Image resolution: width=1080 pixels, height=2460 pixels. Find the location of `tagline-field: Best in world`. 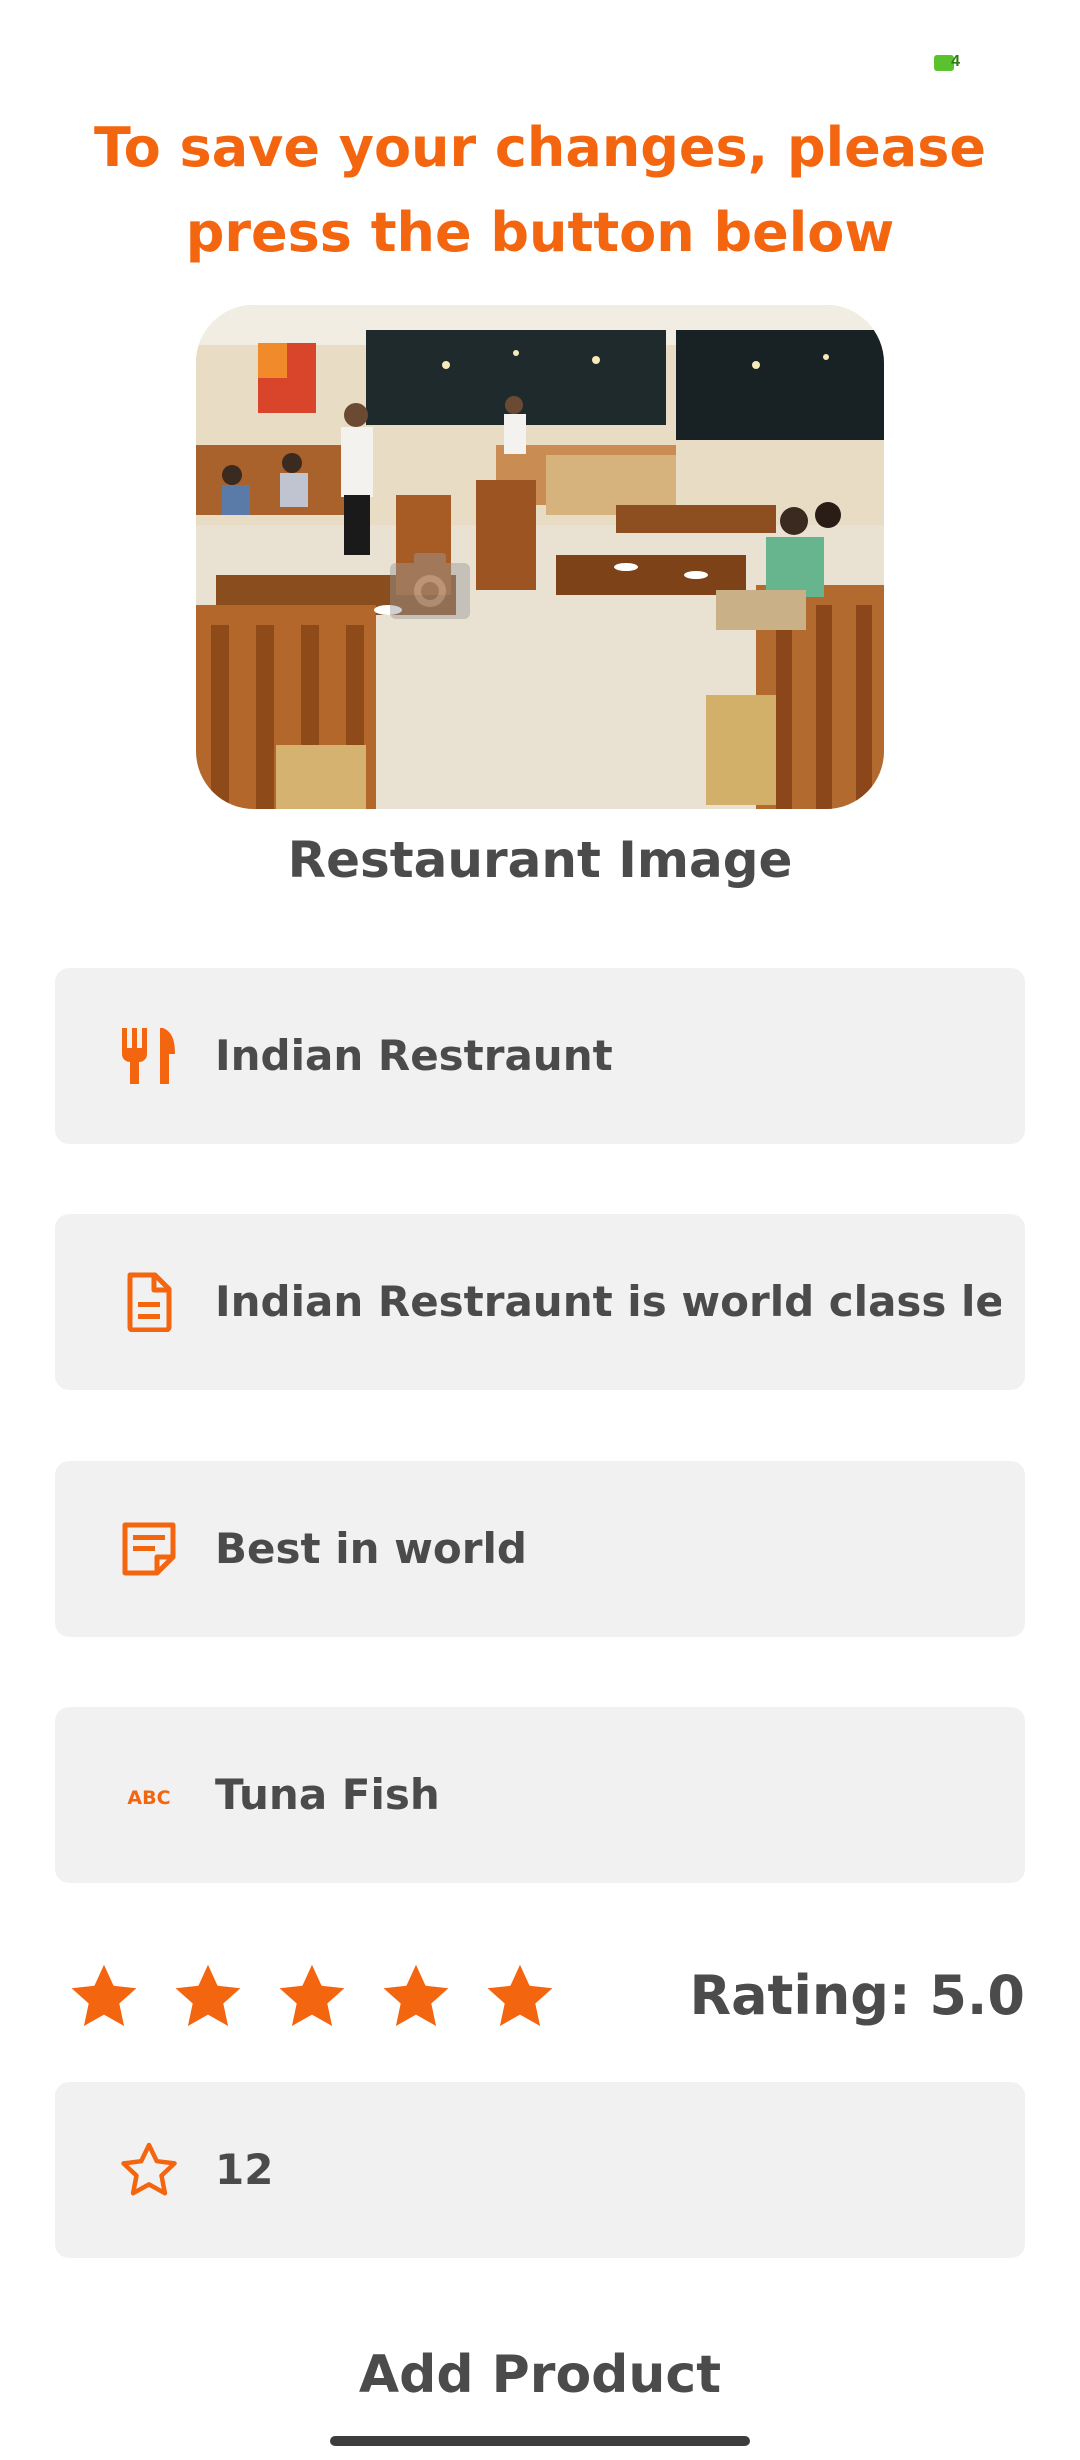

tagline-field: Best in world is located at coordinates (540, 1549).